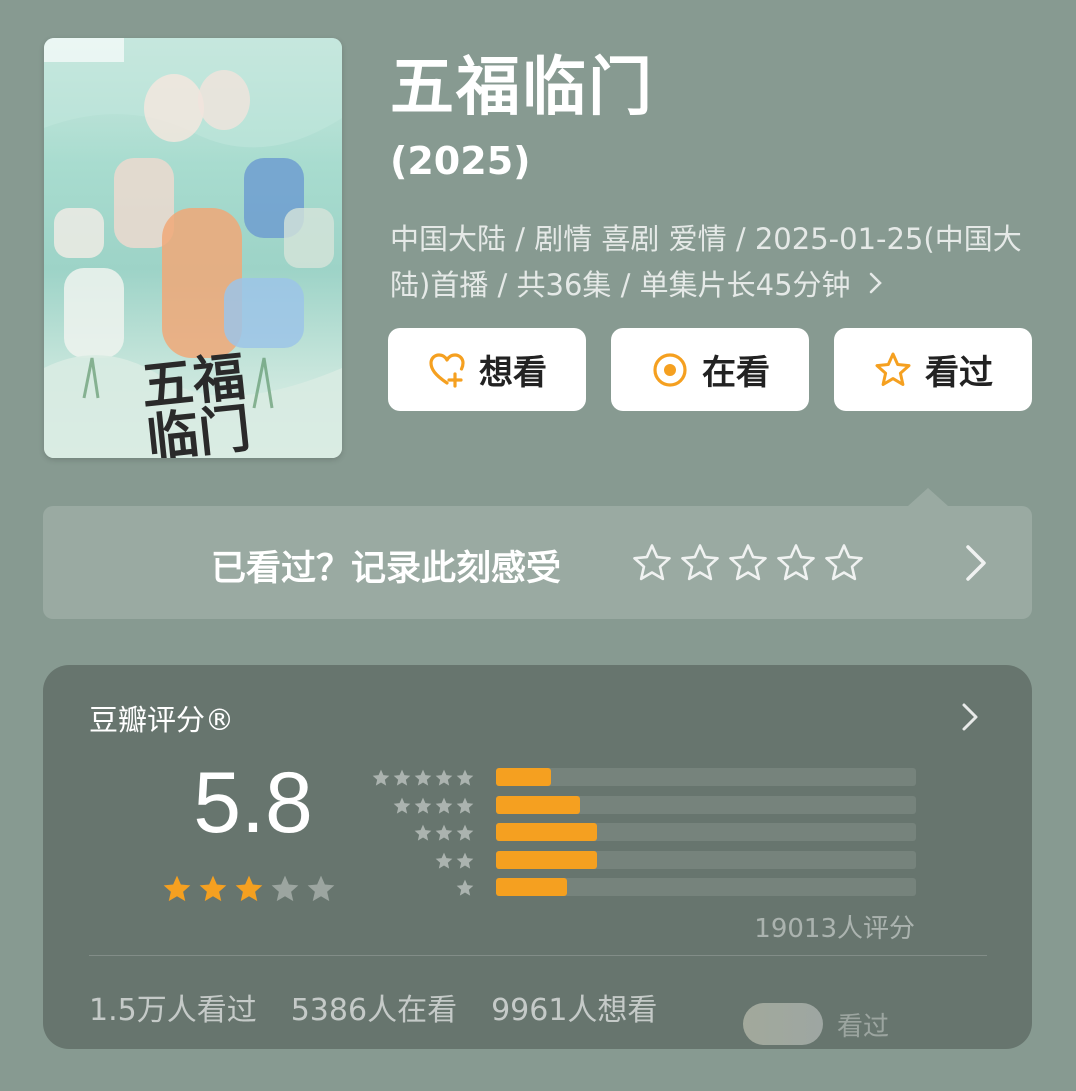  Describe the element at coordinates (522, 88) in the screenshot. I see `page-title: 五福临门` at that location.